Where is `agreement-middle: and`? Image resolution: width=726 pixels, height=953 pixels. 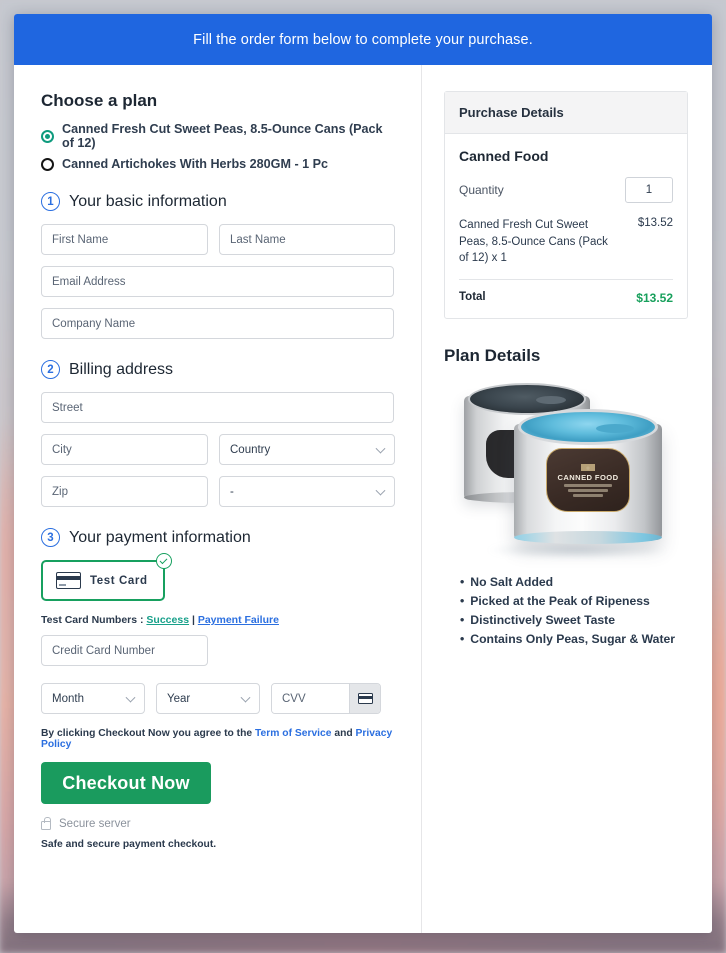
agreement-middle: and is located at coordinates (343, 733).